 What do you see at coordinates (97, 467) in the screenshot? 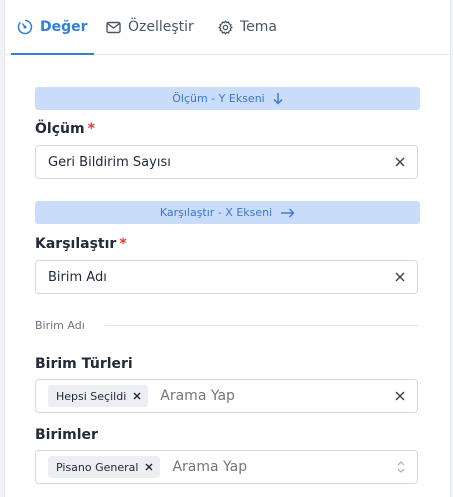
I see `chip-label: Pisano General` at bounding box center [97, 467].